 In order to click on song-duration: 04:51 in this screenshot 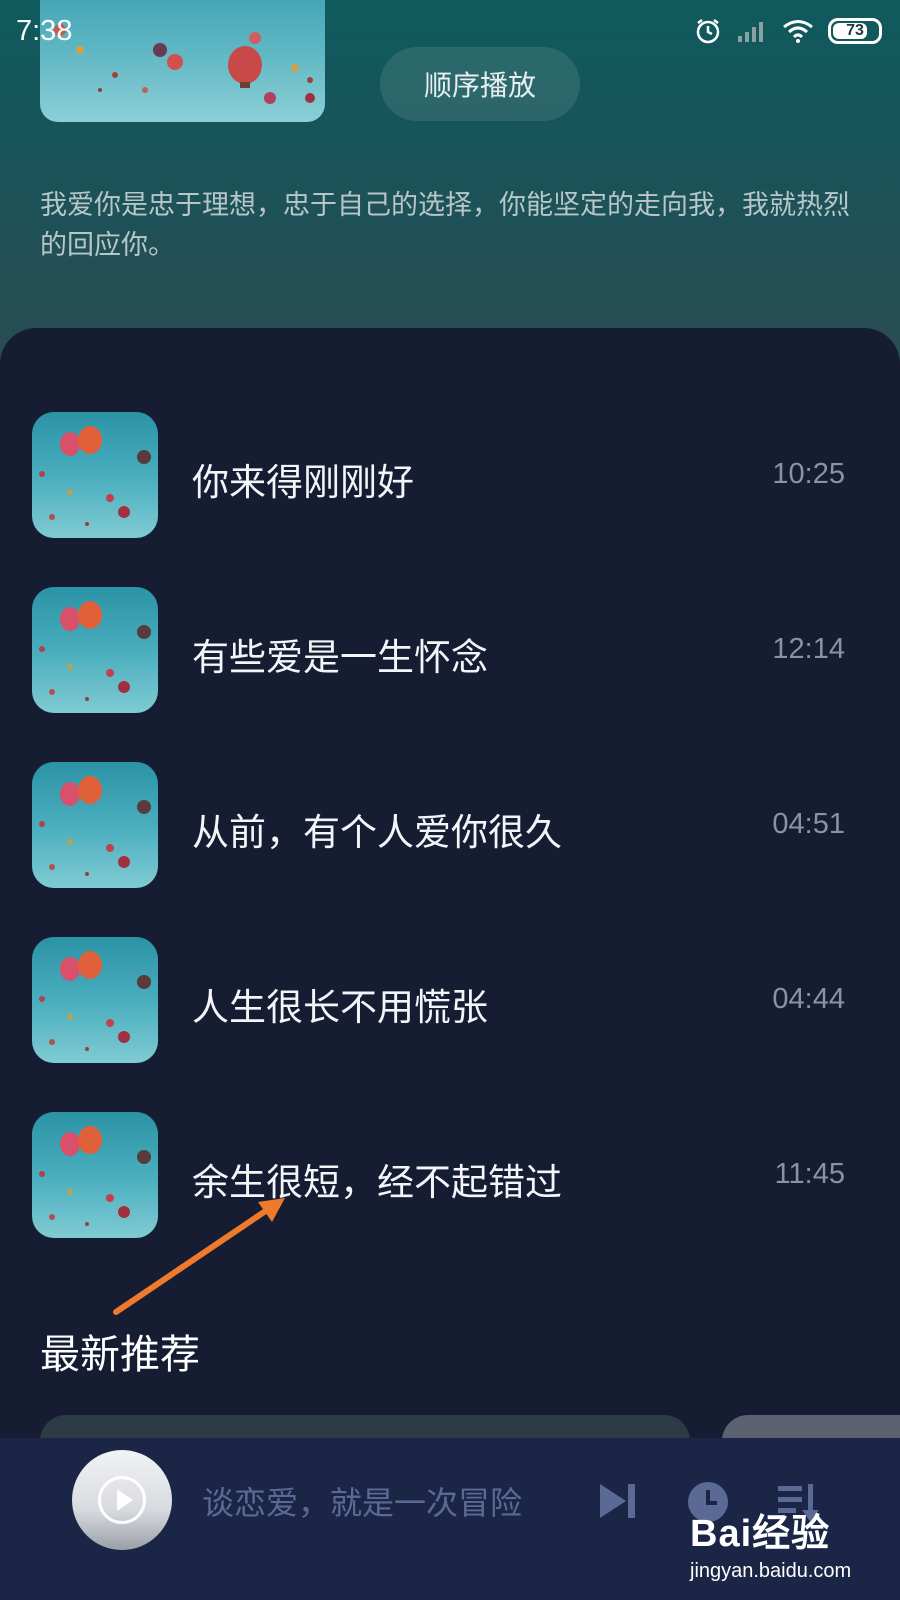, I will do `click(808, 824)`.